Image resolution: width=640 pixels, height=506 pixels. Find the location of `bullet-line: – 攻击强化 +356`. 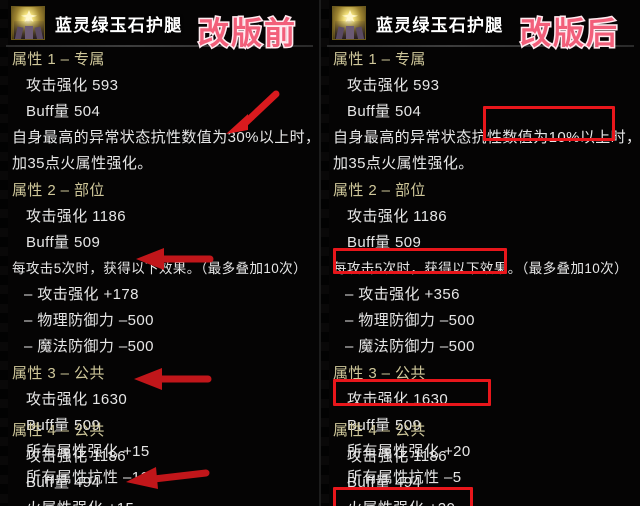

bullet-line: – 攻击强化 +356 is located at coordinates (402, 294).